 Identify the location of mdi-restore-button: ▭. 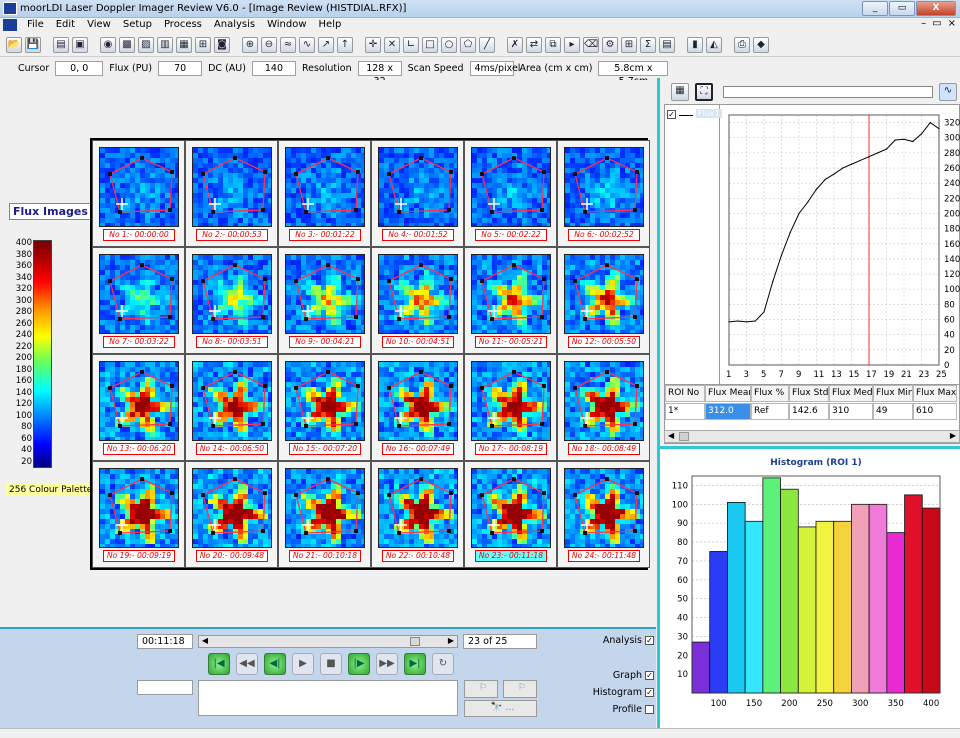
(936, 23).